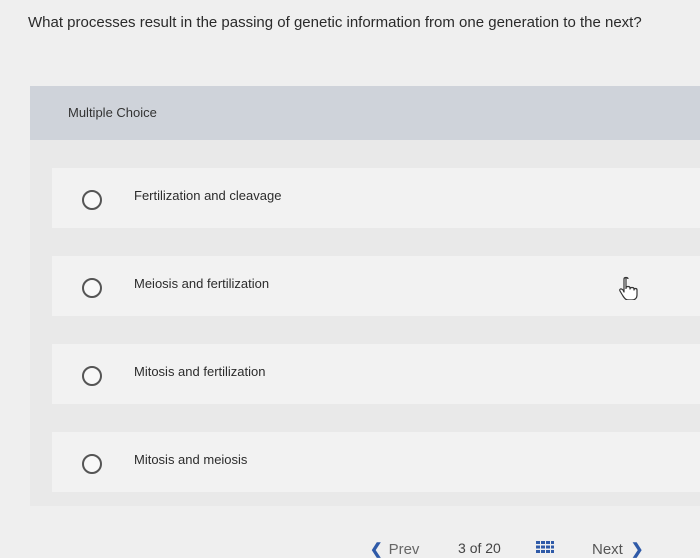 The image size is (700, 558). What do you see at coordinates (376, 462) in the screenshot?
I see `answer-option: Mitosis and meiosis` at bounding box center [376, 462].